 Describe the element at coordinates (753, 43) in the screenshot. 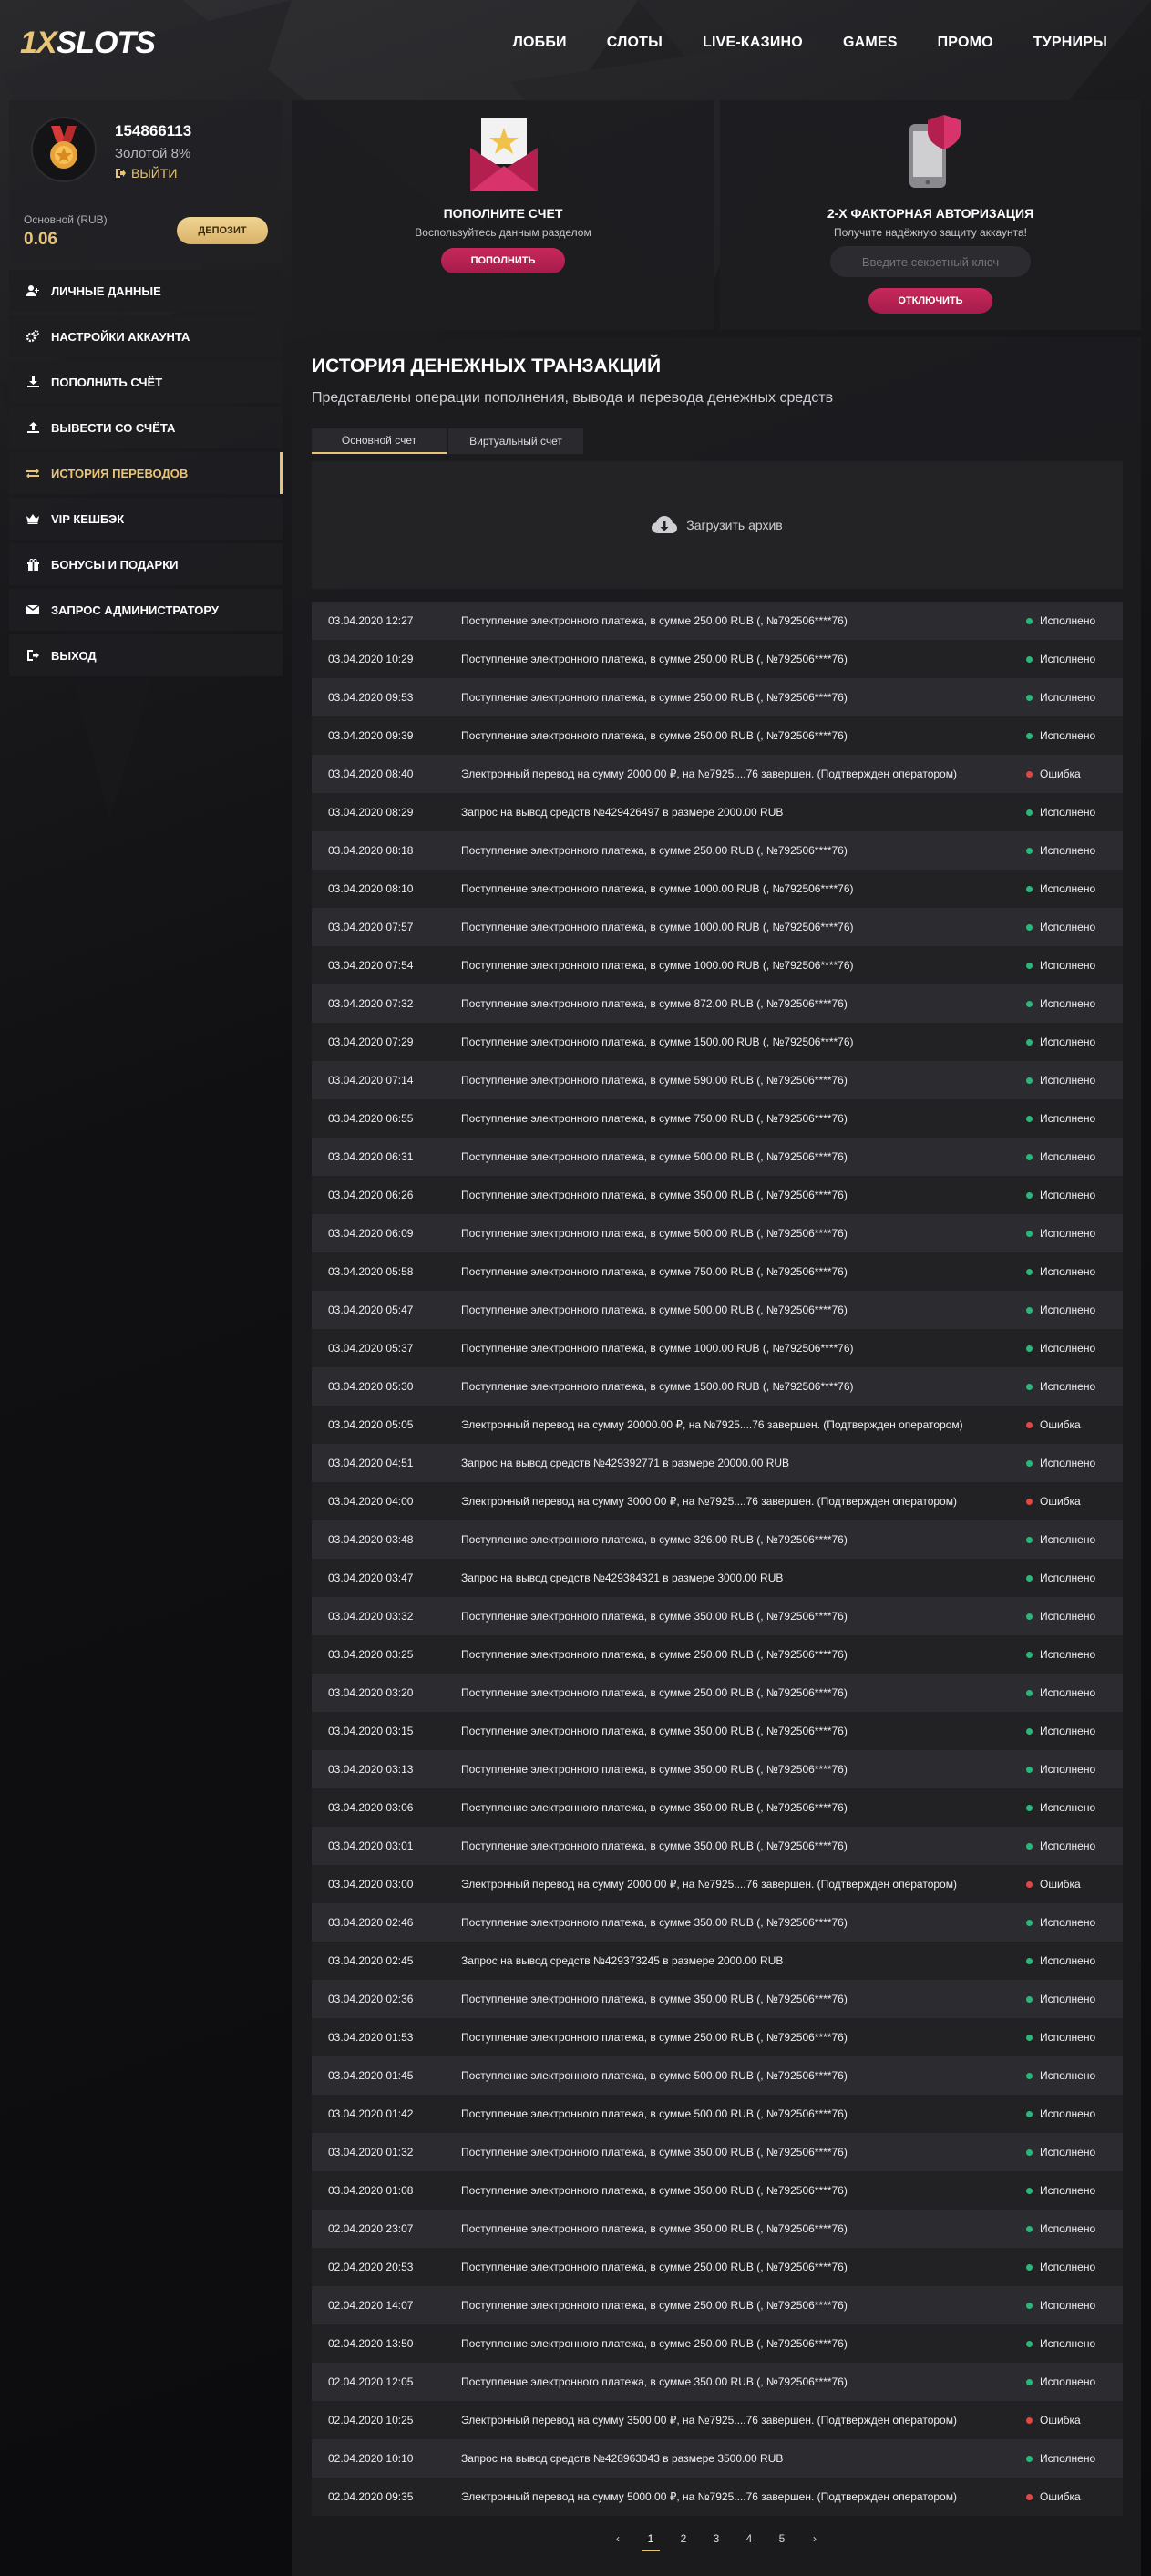

I see `nav-live-casino: LIVE-КАЗИНО` at that location.